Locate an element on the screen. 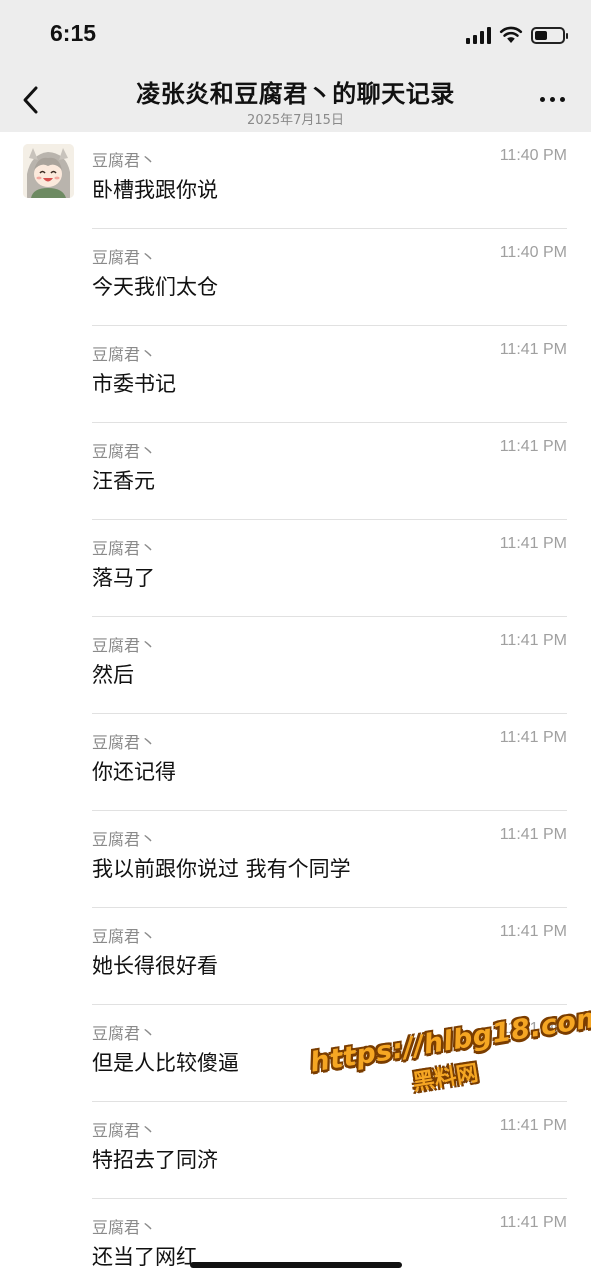 This screenshot has width=591, height=1280. message-item: 豆腐君丶 11:41 PM 特招去了同济 is located at coordinates (295, 1150).